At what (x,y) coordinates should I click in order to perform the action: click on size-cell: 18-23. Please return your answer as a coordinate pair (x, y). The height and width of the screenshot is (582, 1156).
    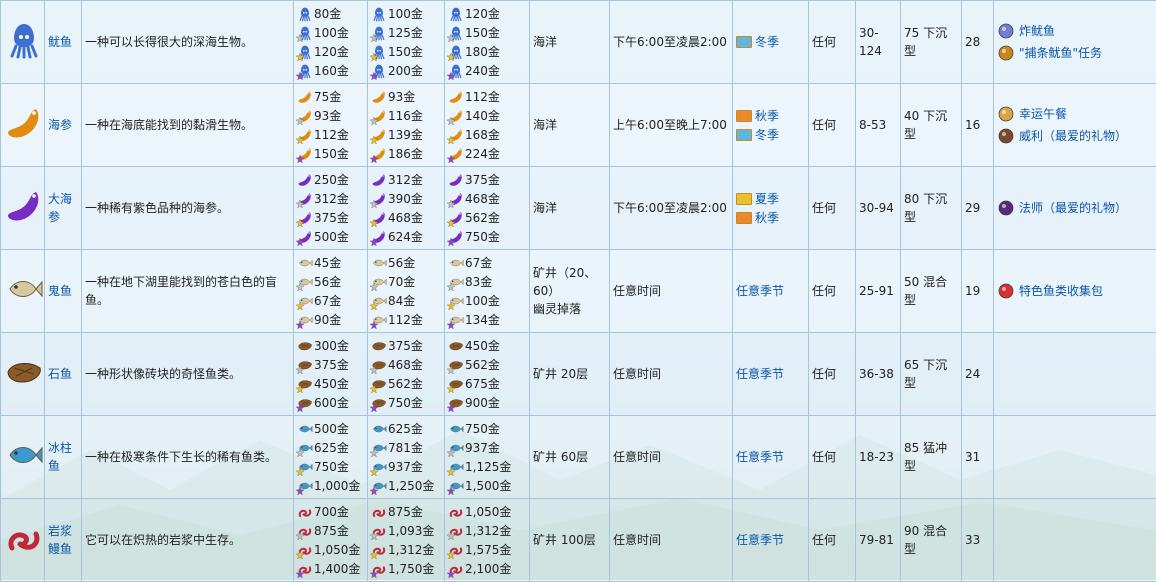
    Looking at the image, I should click on (878, 457).